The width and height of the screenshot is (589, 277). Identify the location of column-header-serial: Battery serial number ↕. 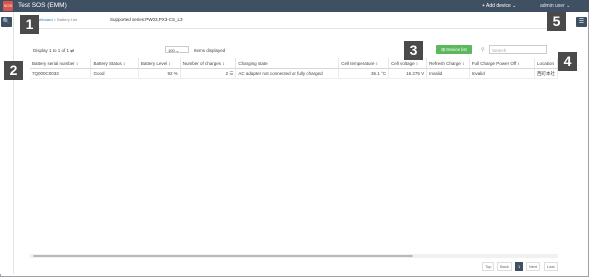
(61, 63).